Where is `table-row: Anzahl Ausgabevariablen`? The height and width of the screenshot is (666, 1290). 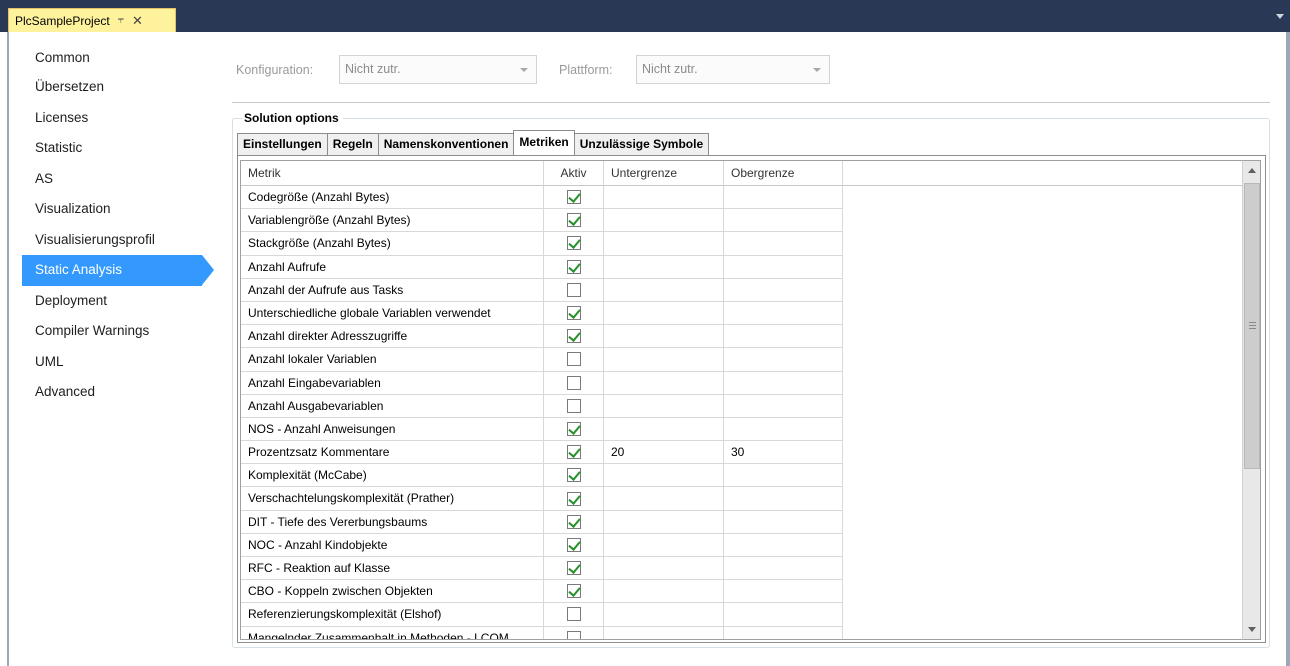 table-row: Anzahl Ausgabevariablen is located at coordinates (741, 406).